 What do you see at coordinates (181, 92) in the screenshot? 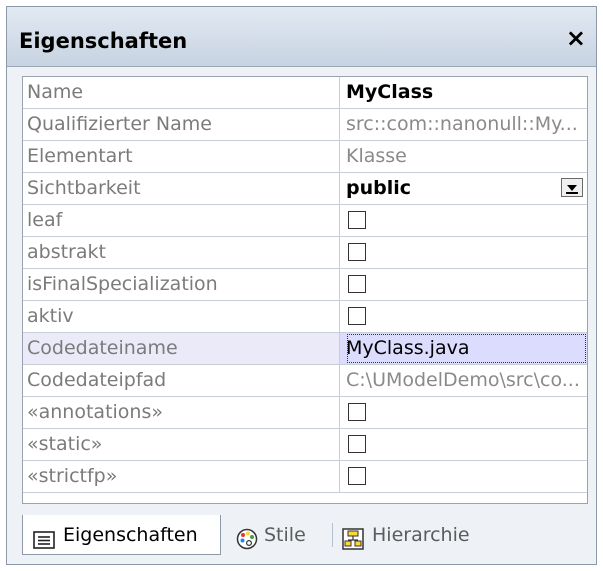
I see `property-label: Name` at bounding box center [181, 92].